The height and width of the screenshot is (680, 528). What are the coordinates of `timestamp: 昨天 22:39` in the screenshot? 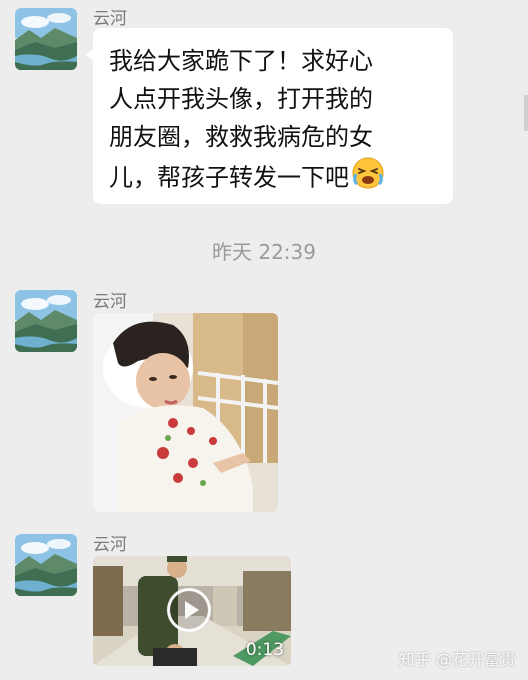 It's located at (264, 252).